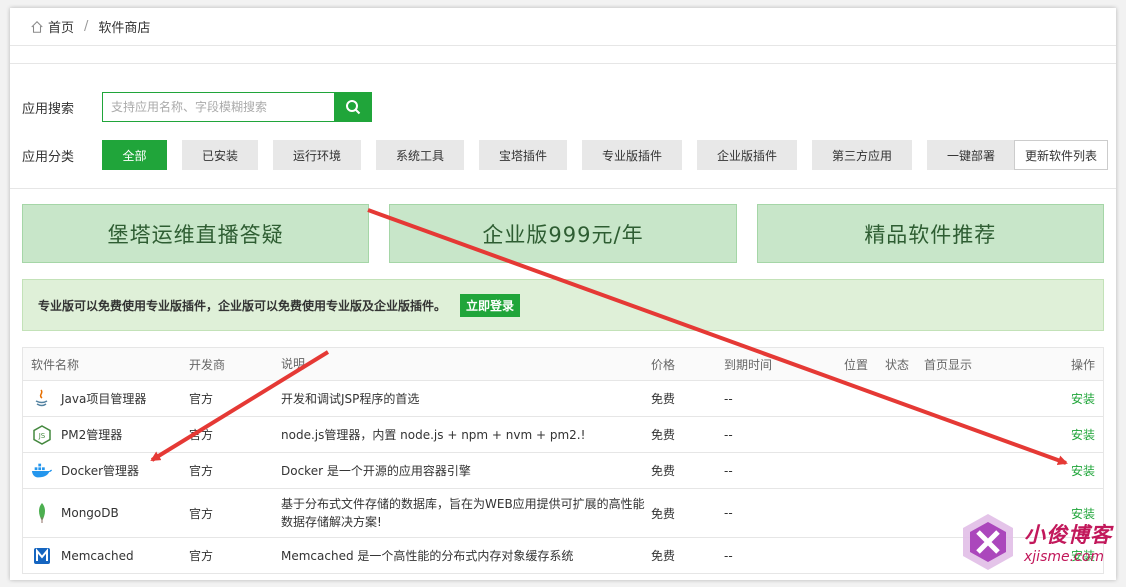 The width and height of the screenshot is (1126, 587). I want to click on category-installed: 已安装, so click(220, 155).